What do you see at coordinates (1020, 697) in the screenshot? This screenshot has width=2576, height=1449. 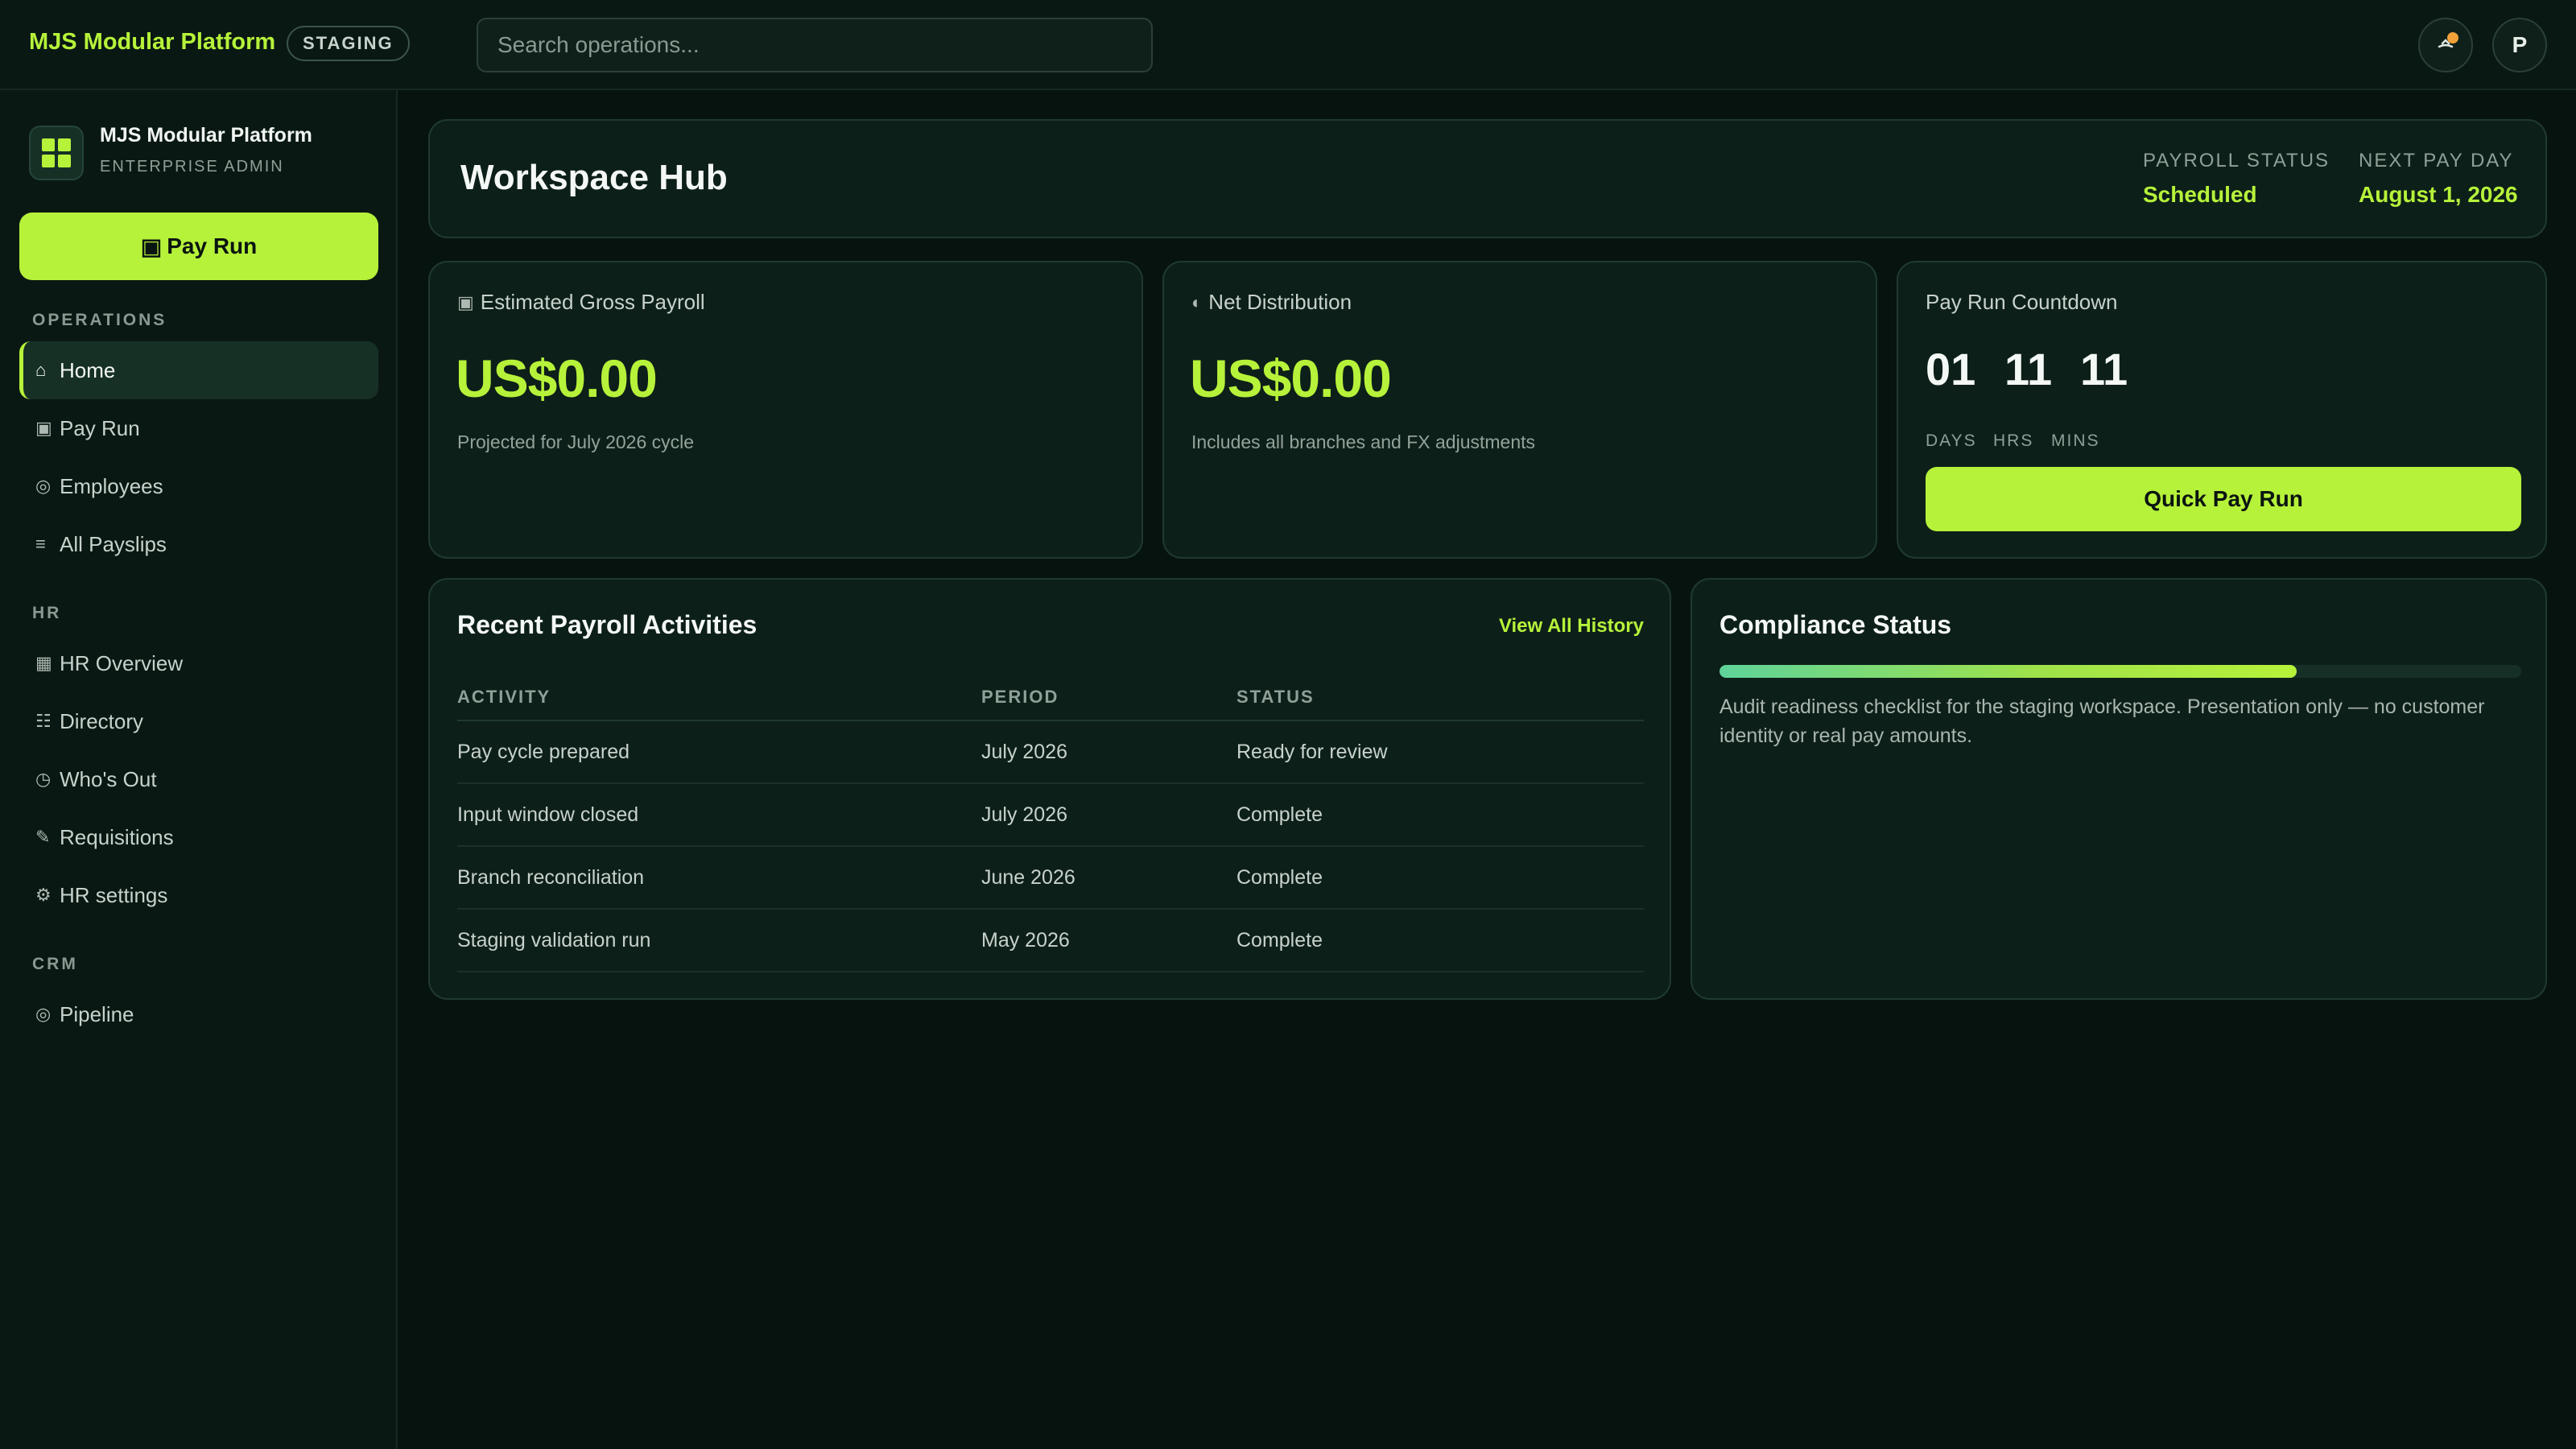 I see `column-header-period: PERIOD` at bounding box center [1020, 697].